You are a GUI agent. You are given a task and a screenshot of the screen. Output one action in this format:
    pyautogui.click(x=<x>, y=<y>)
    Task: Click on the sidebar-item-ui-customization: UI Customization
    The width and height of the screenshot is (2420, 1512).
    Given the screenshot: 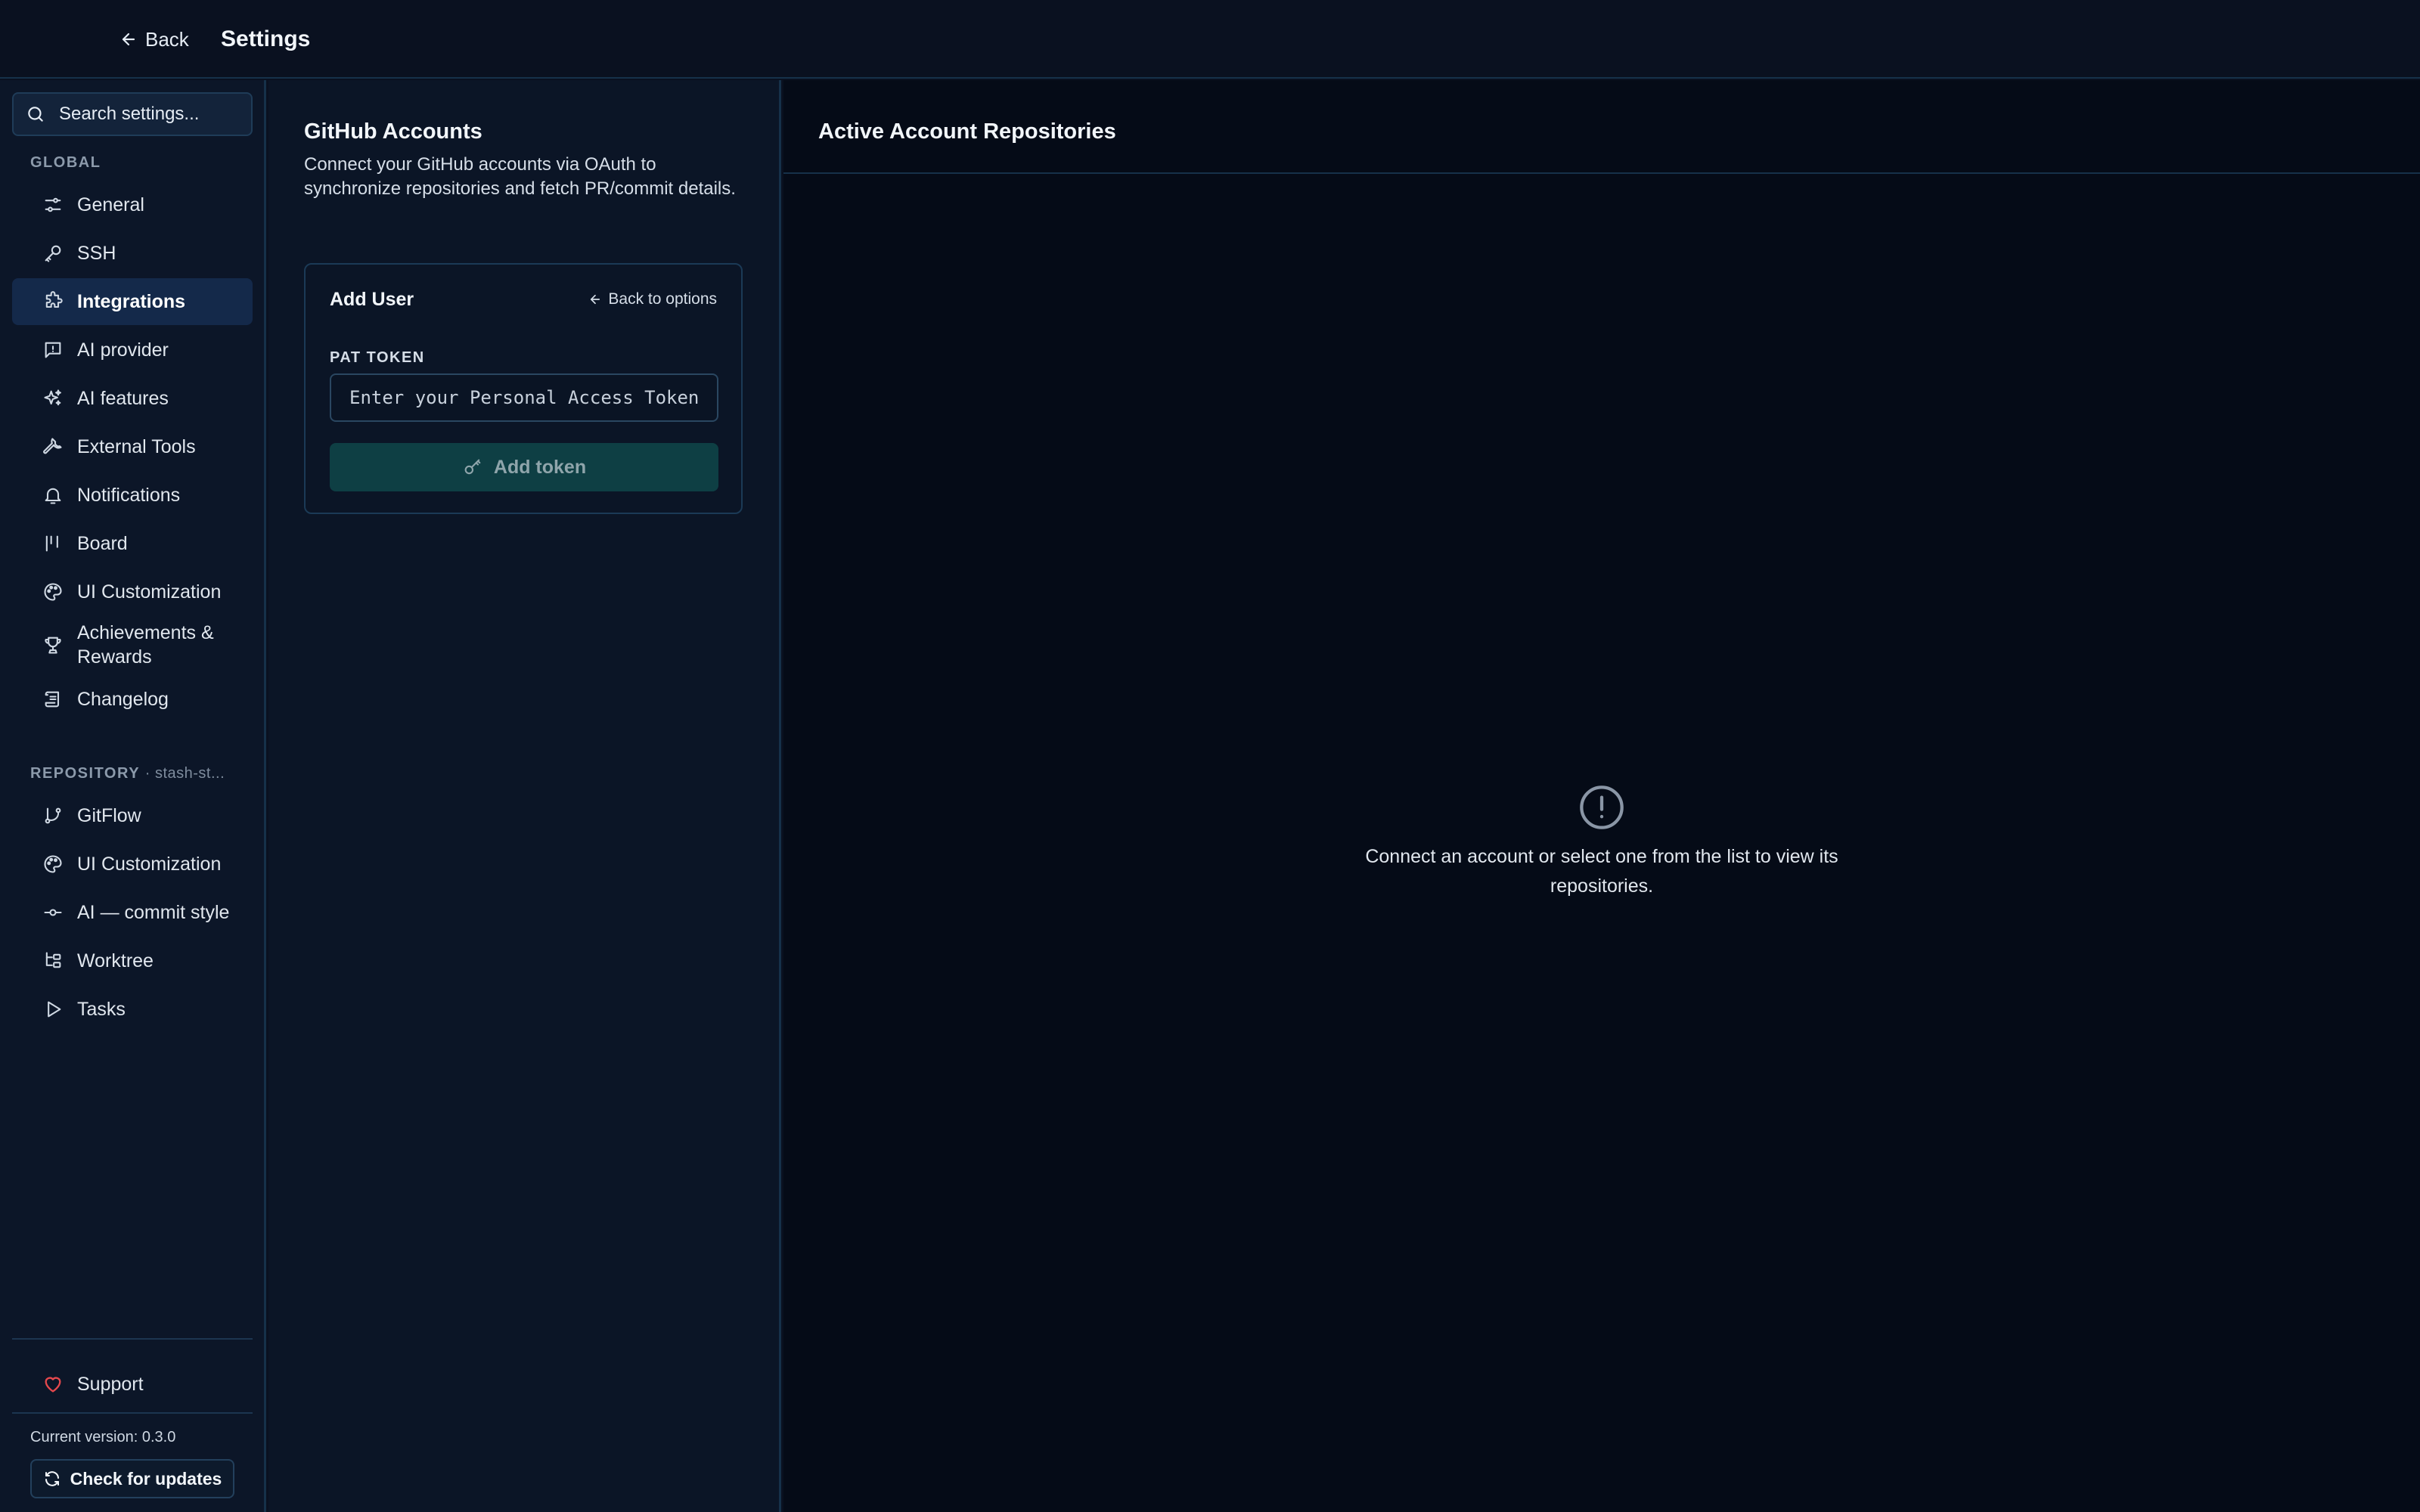 What is the action you would take?
    pyautogui.click(x=132, y=592)
    